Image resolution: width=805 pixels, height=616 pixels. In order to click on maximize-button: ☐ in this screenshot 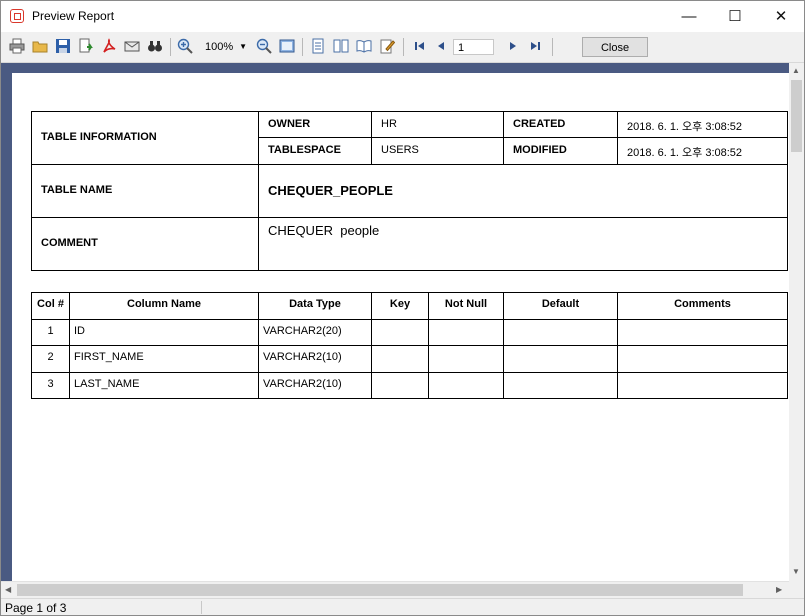, I will do `click(735, 16)`.